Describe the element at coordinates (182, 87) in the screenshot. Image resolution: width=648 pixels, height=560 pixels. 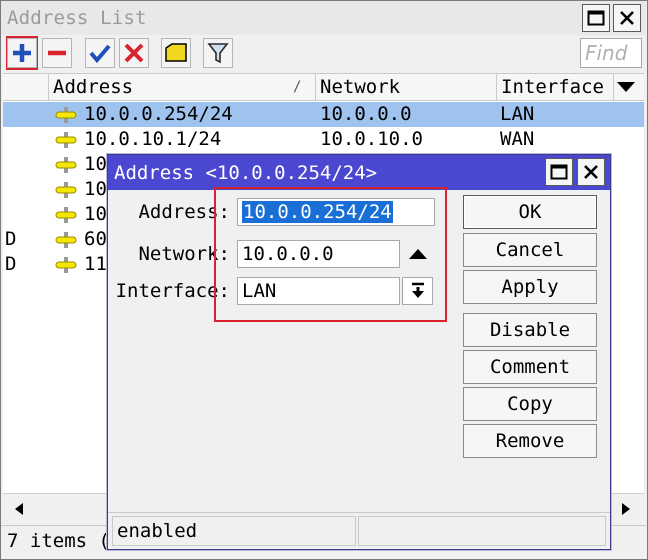
I see `column-header-address: Address /` at that location.